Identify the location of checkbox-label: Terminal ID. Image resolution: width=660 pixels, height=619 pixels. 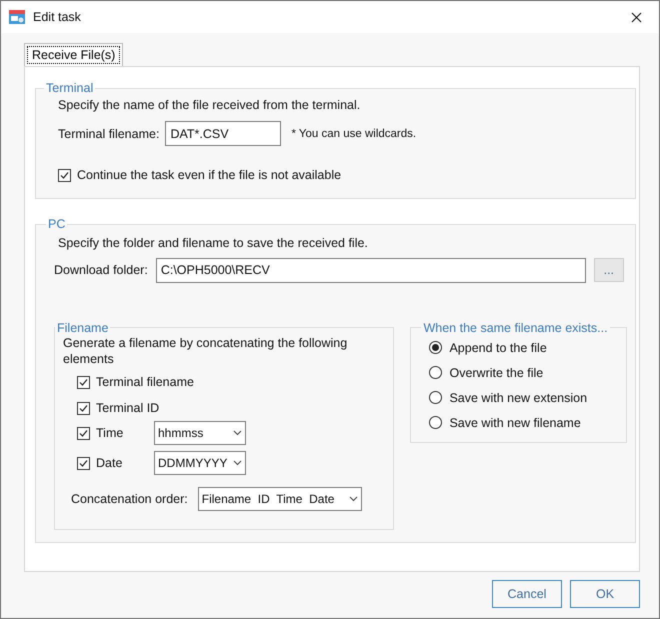
(128, 408).